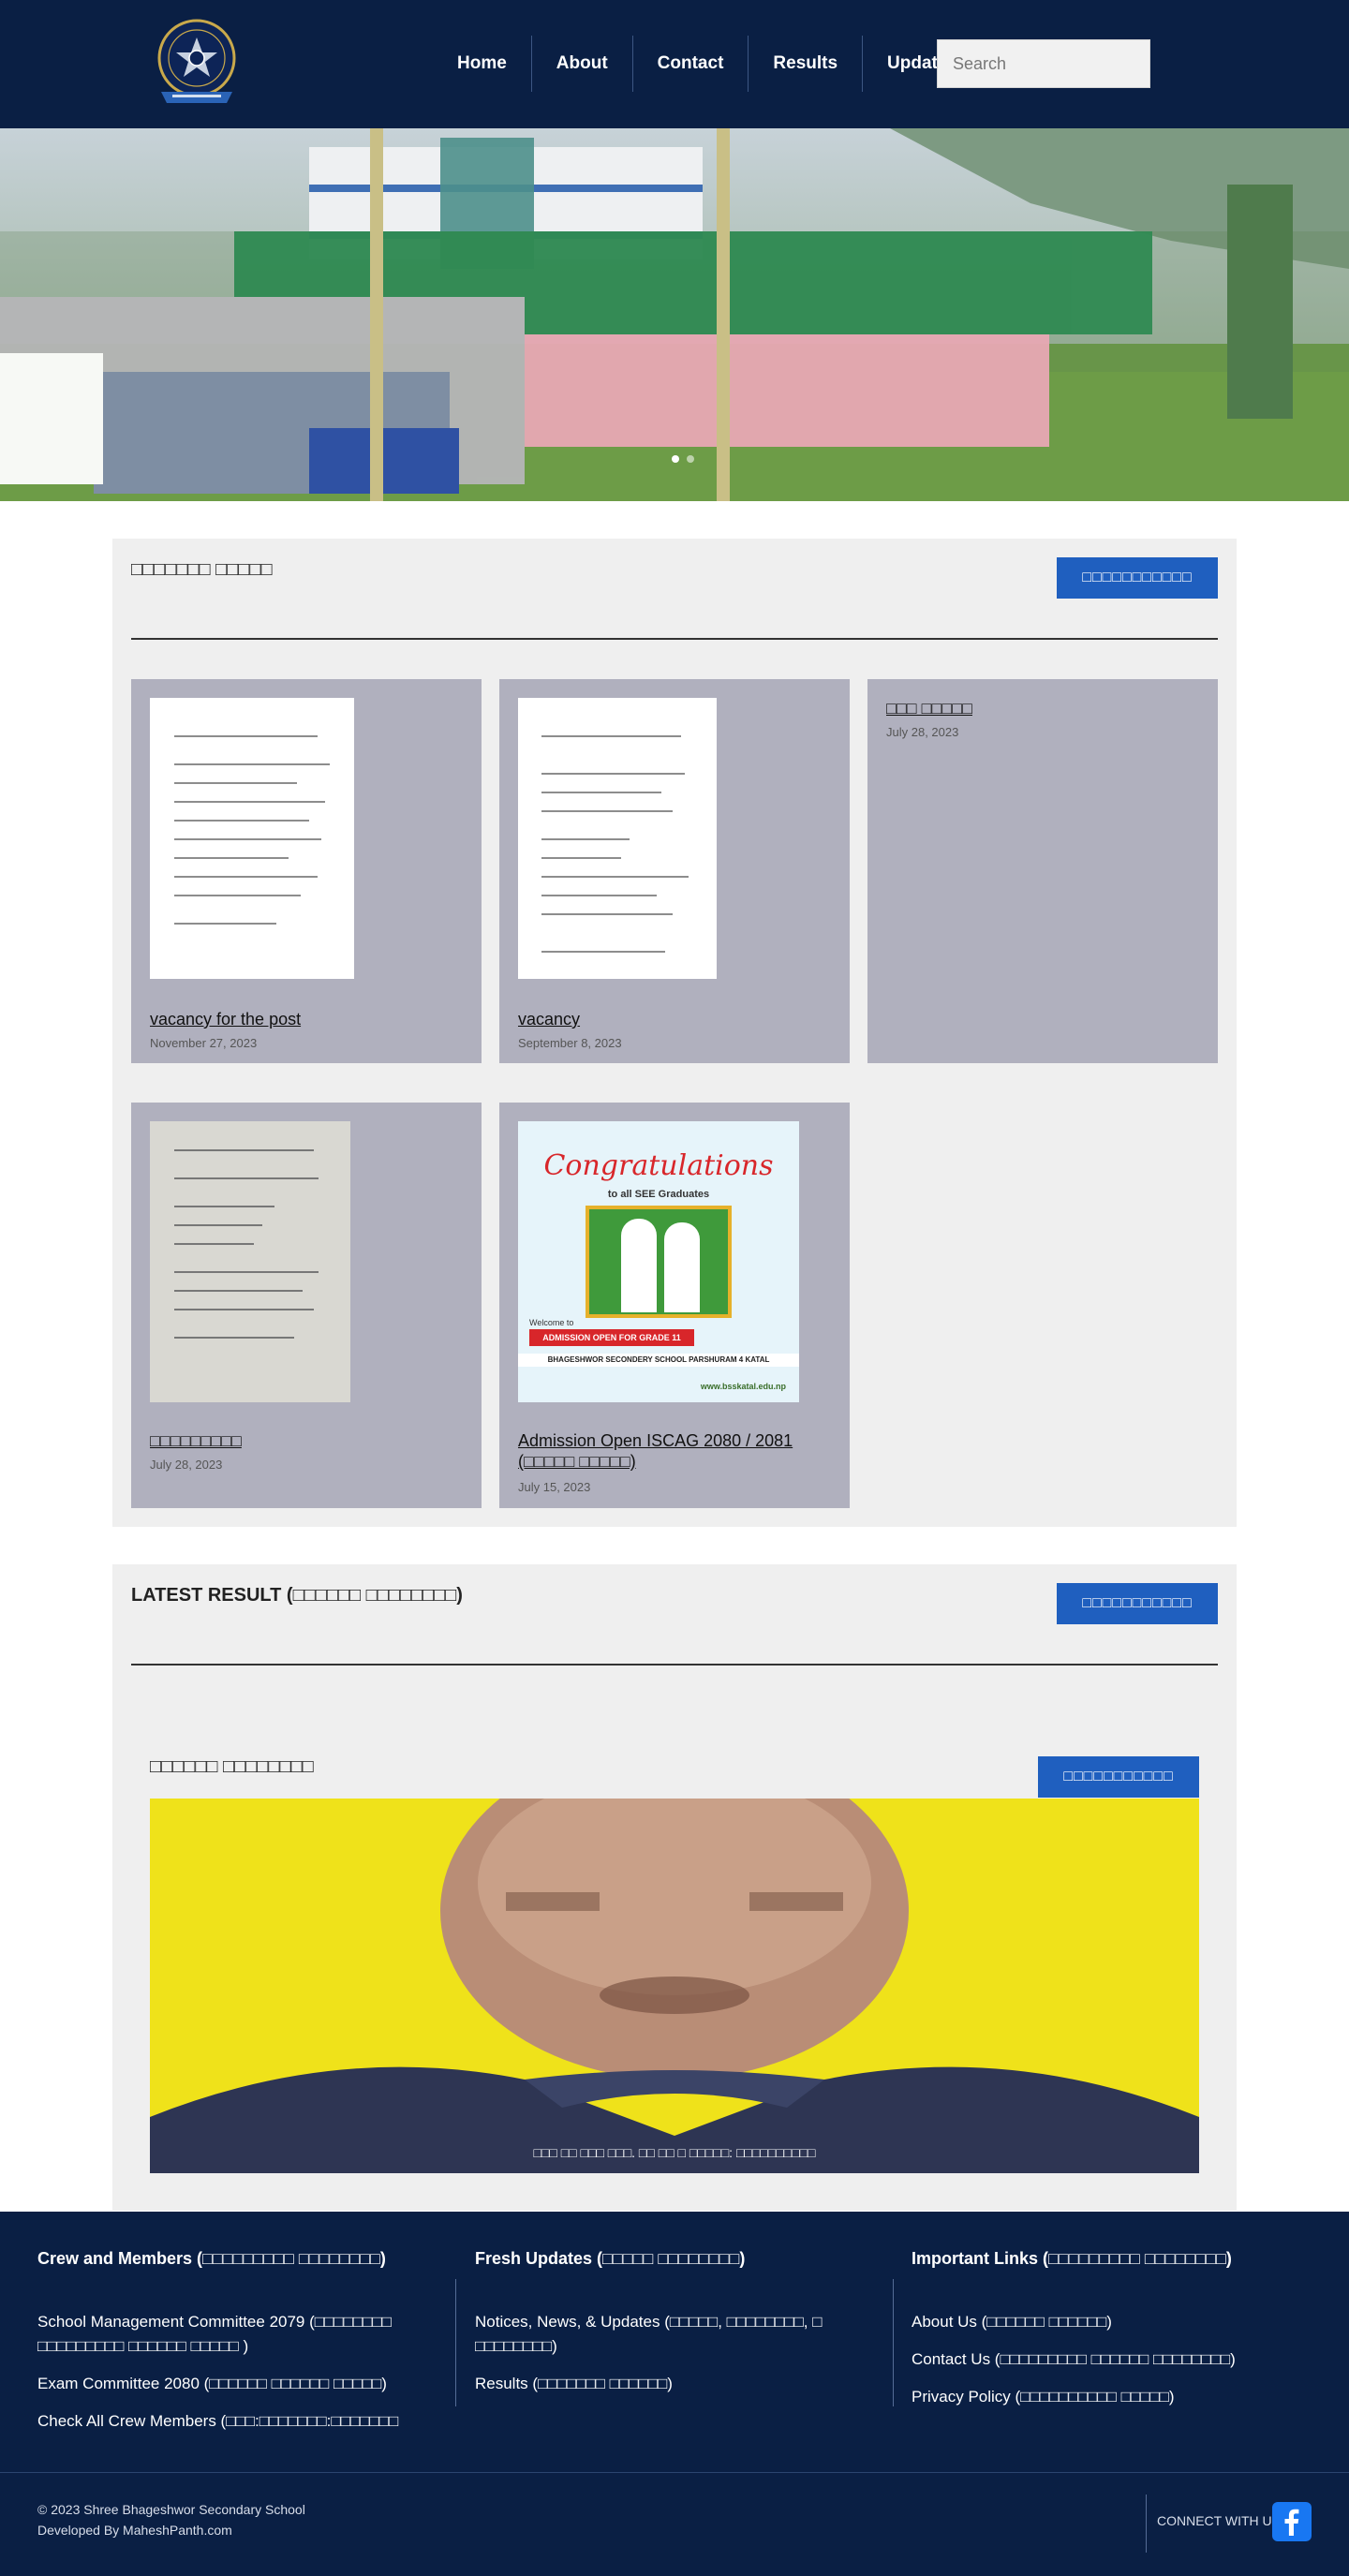 Image resolution: width=1349 pixels, height=2576 pixels. Describe the element at coordinates (675, 1019) in the screenshot. I see `notice-title: vacancy` at that location.